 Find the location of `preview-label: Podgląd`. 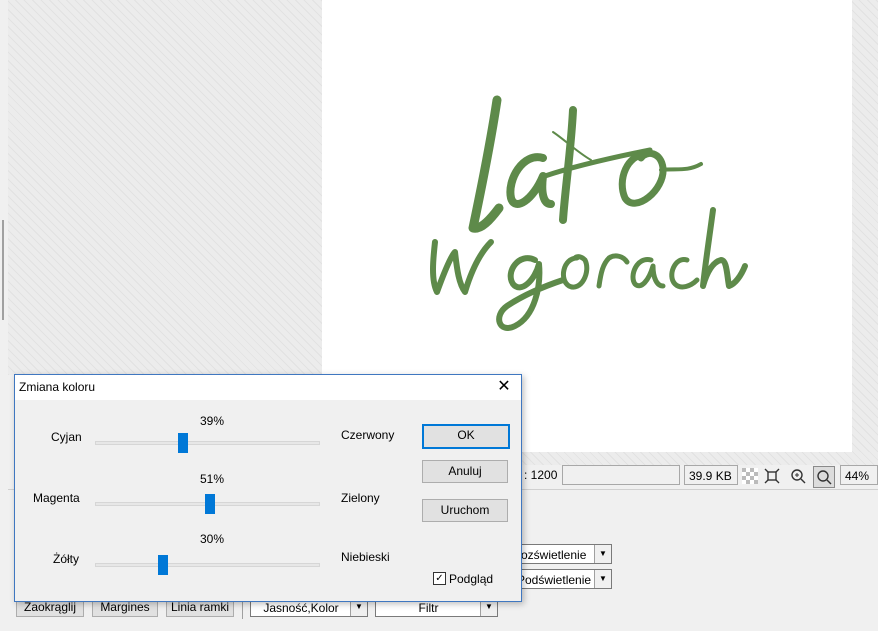

preview-label: Podgląd is located at coordinates (471, 579).